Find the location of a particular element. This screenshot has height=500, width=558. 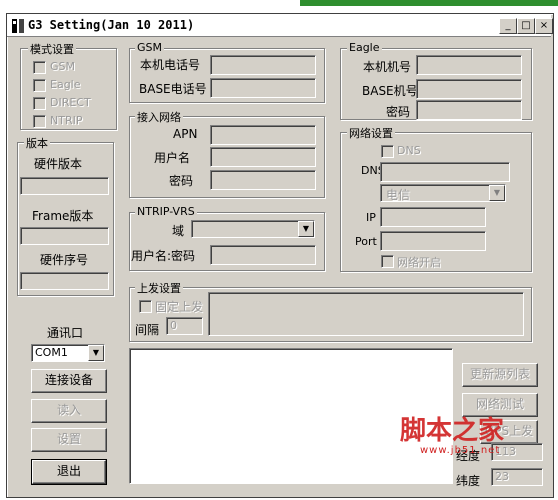

dns-field is located at coordinates (445, 172).